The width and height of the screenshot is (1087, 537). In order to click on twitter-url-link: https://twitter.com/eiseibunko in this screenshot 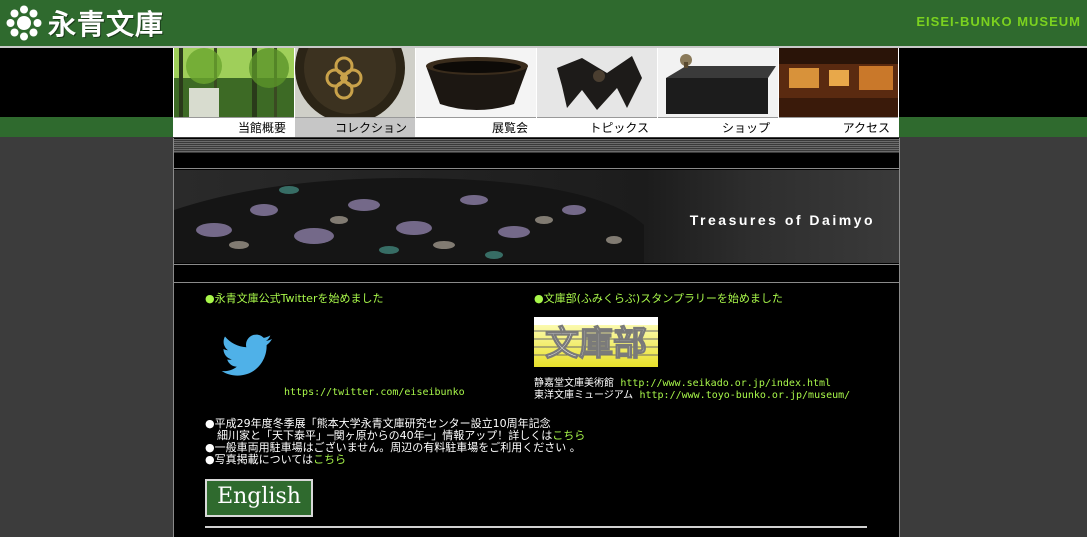, I will do `click(374, 392)`.